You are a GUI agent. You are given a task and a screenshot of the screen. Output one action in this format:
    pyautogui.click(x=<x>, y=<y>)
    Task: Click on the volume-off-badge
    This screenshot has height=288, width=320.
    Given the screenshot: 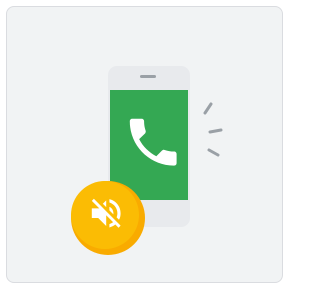 What is the action you would take?
    pyautogui.click(x=108, y=218)
    